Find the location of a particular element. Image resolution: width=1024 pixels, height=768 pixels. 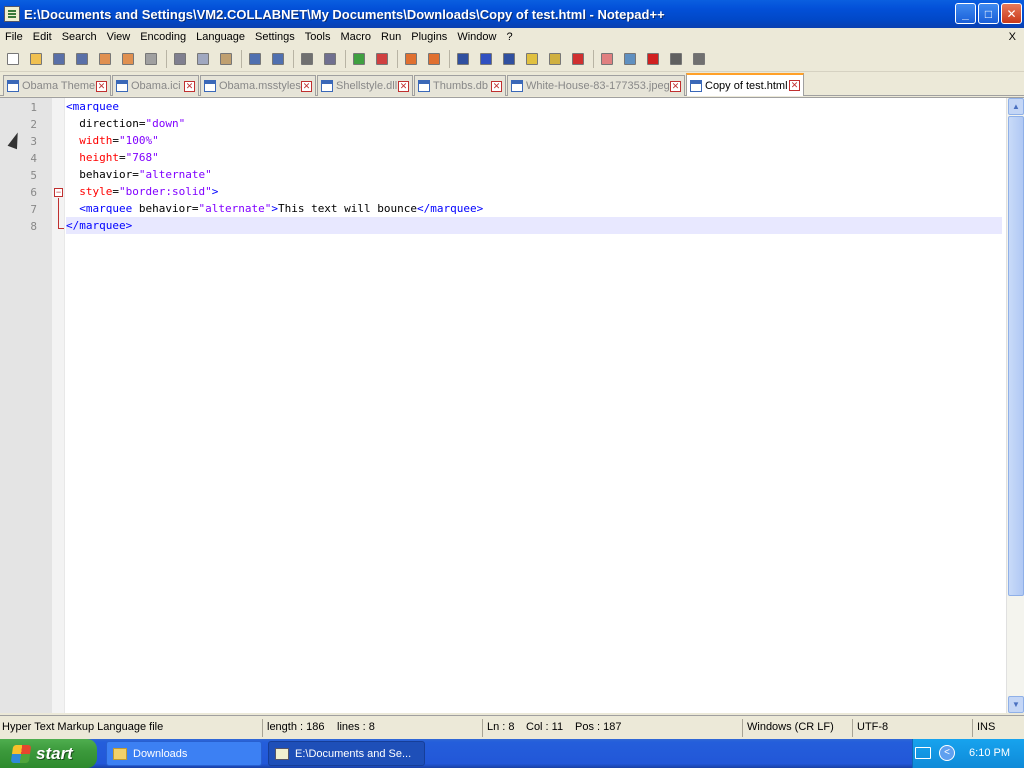

clock: 6:10 PM is located at coordinates (989, 753).